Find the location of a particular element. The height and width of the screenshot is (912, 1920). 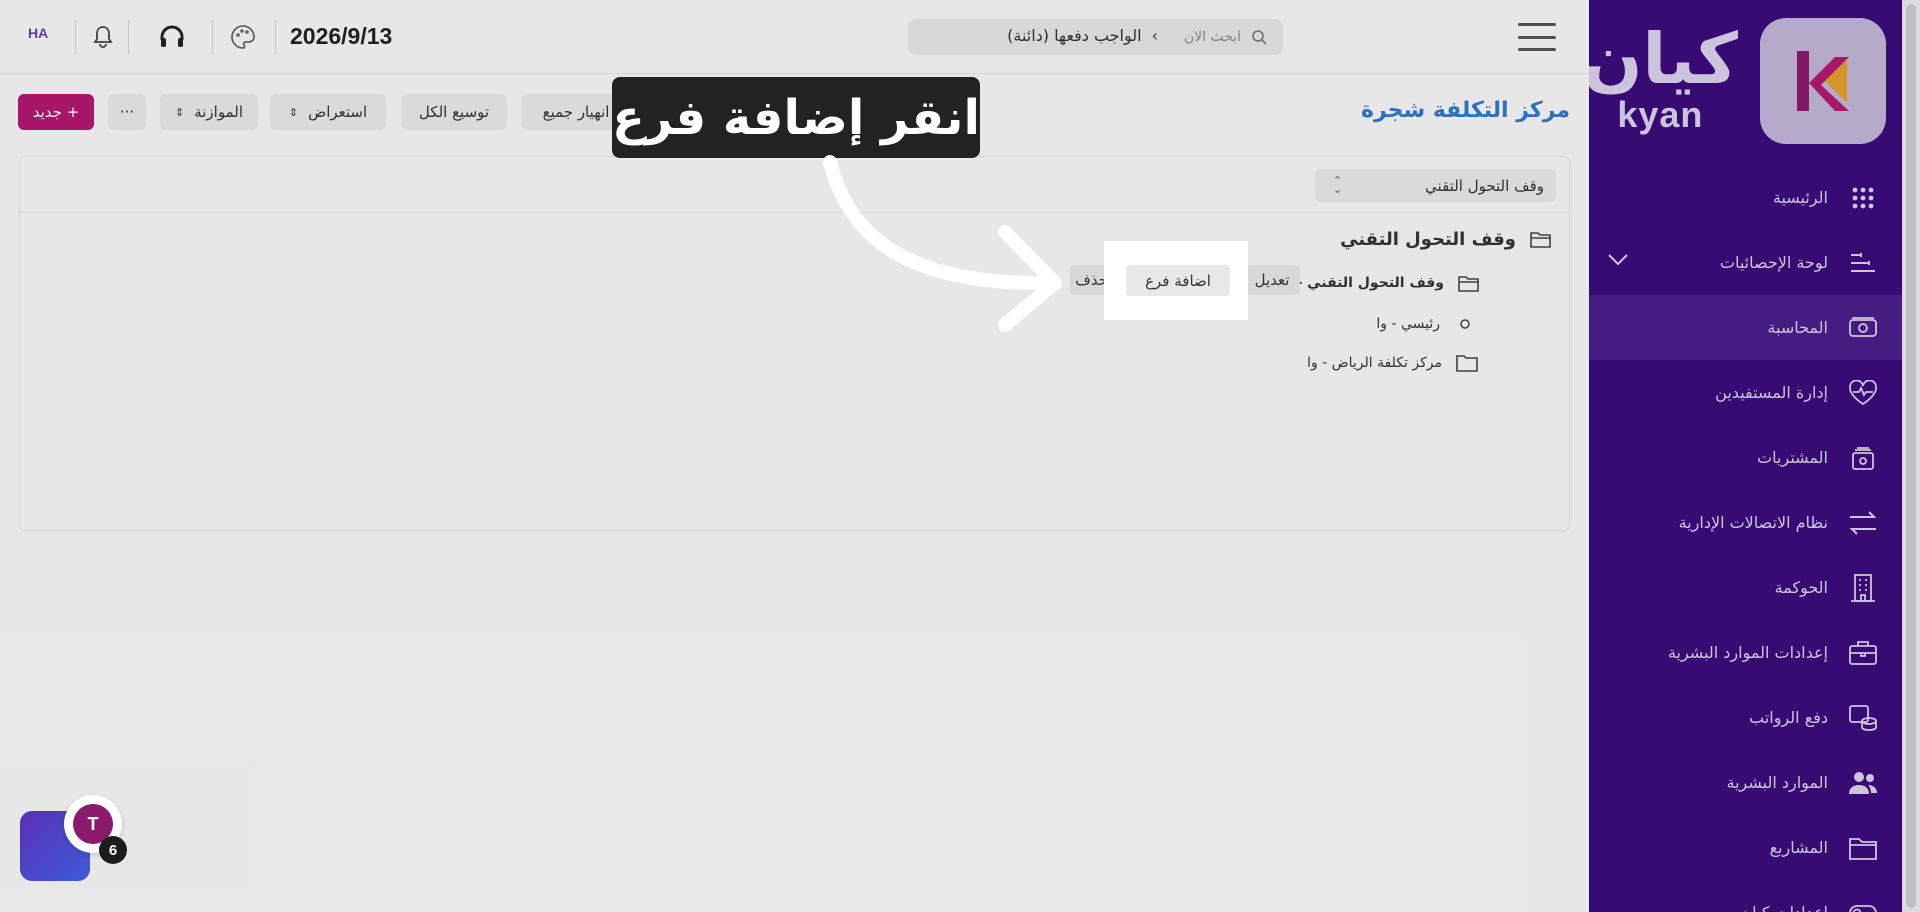

sidebar-item-hr-settings: إعدادات الموارد البشرية is located at coordinates (1745, 652).